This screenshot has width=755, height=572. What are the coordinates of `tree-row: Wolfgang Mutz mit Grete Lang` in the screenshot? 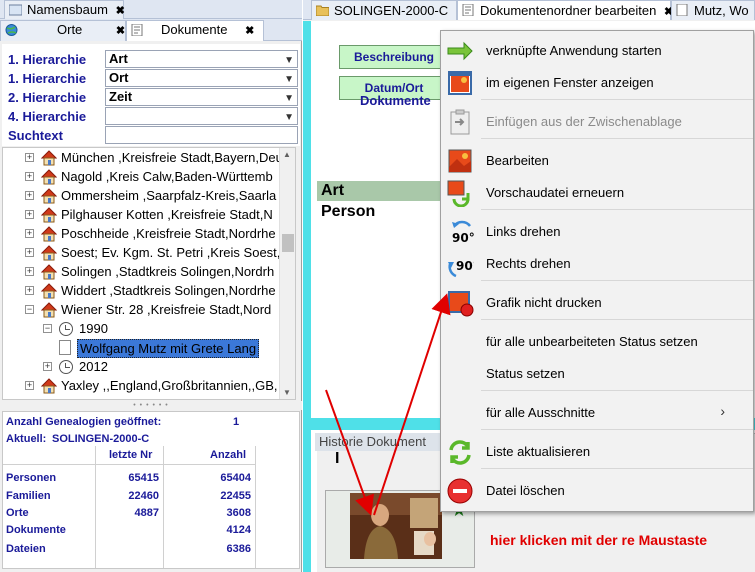 It's located at (141, 348).